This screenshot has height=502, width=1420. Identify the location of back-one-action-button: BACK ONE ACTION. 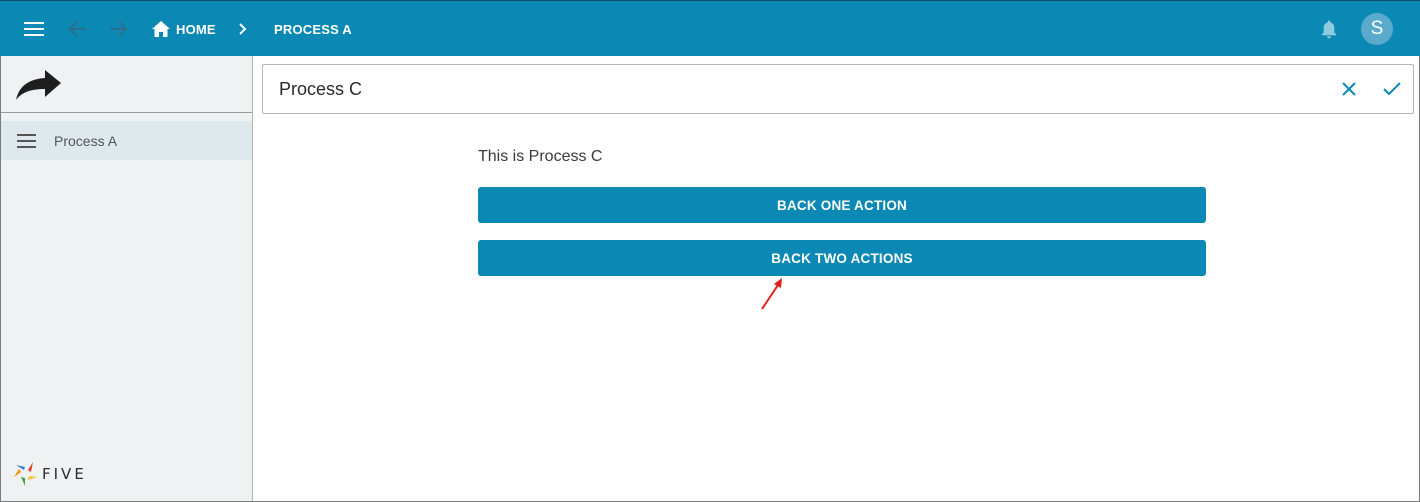
(842, 205).